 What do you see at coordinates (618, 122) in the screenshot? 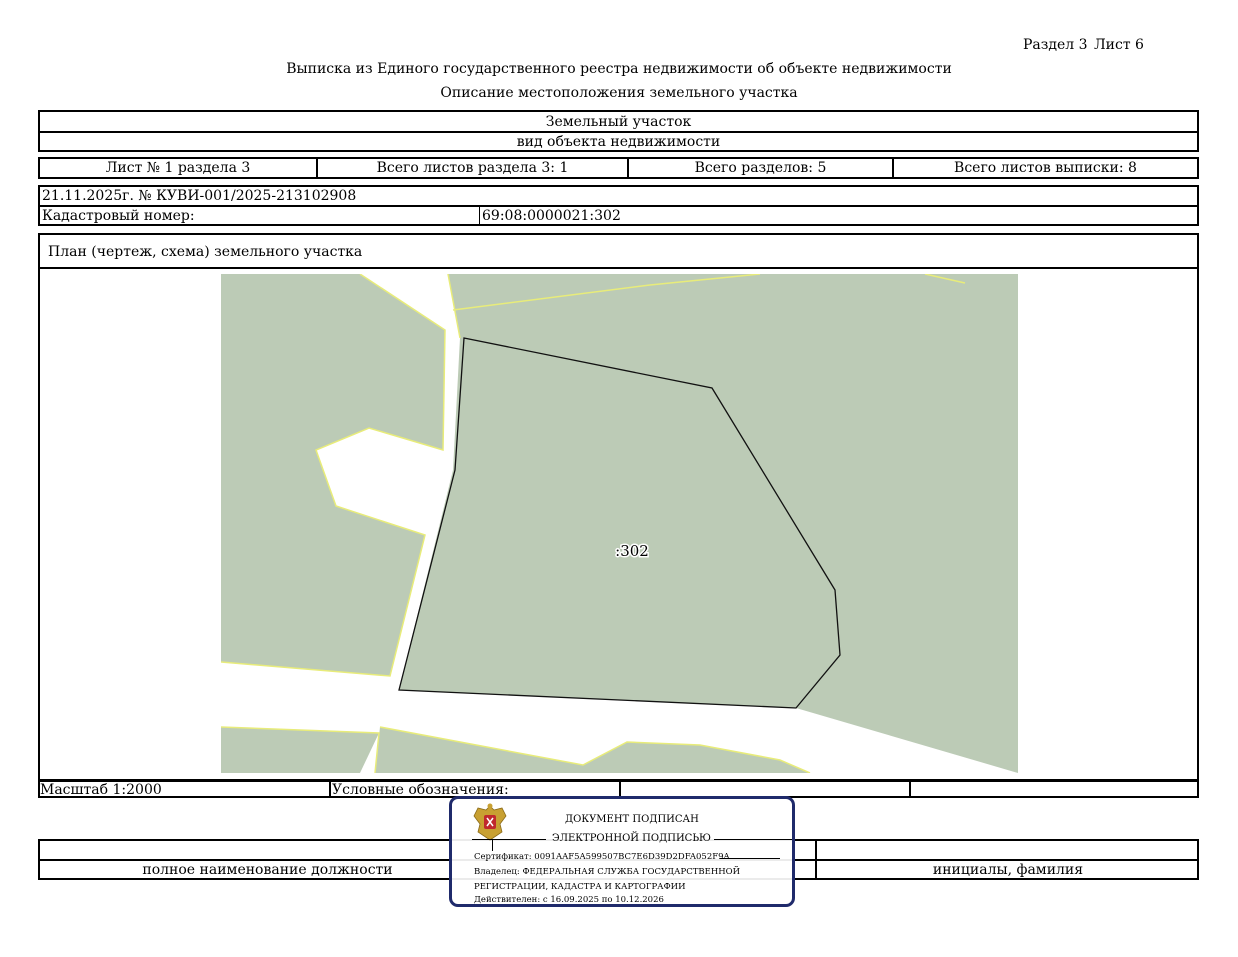
I see `object-type: Земельный участок` at bounding box center [618, 122].